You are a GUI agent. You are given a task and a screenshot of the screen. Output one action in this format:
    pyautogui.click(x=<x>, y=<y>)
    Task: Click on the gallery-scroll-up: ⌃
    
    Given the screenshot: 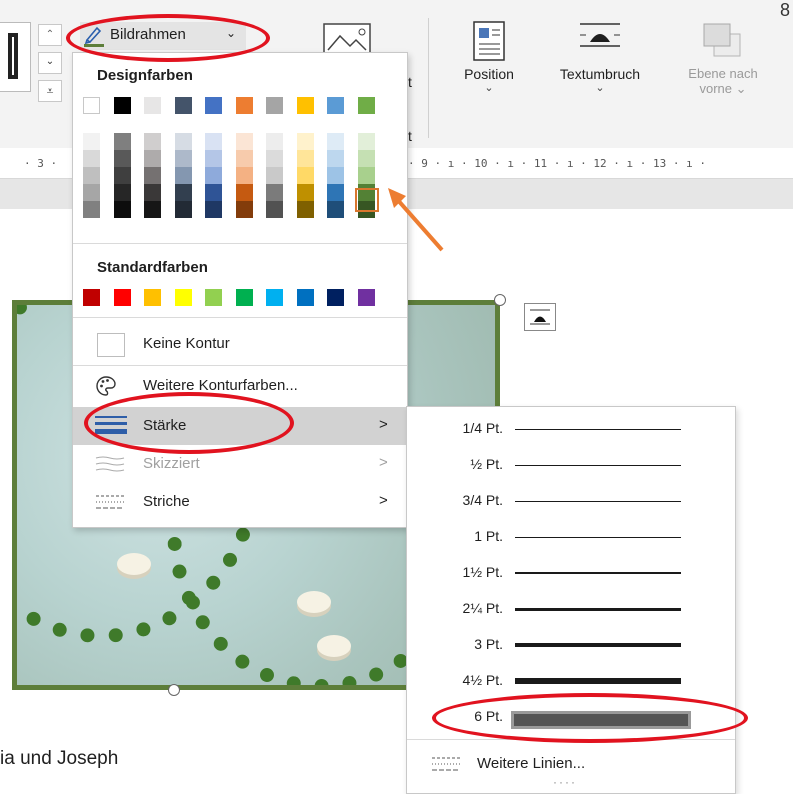 What is the action you would take?
    pyautogui.click(x=50, y=35)
    